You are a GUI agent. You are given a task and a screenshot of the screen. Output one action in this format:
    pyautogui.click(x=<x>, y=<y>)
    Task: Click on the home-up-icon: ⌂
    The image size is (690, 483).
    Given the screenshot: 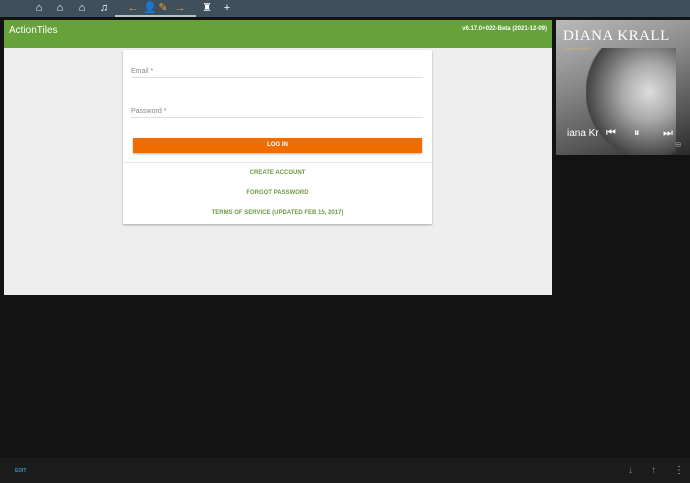 What is the action you would take?
    pyautogui.click(x=82, y=8)
    